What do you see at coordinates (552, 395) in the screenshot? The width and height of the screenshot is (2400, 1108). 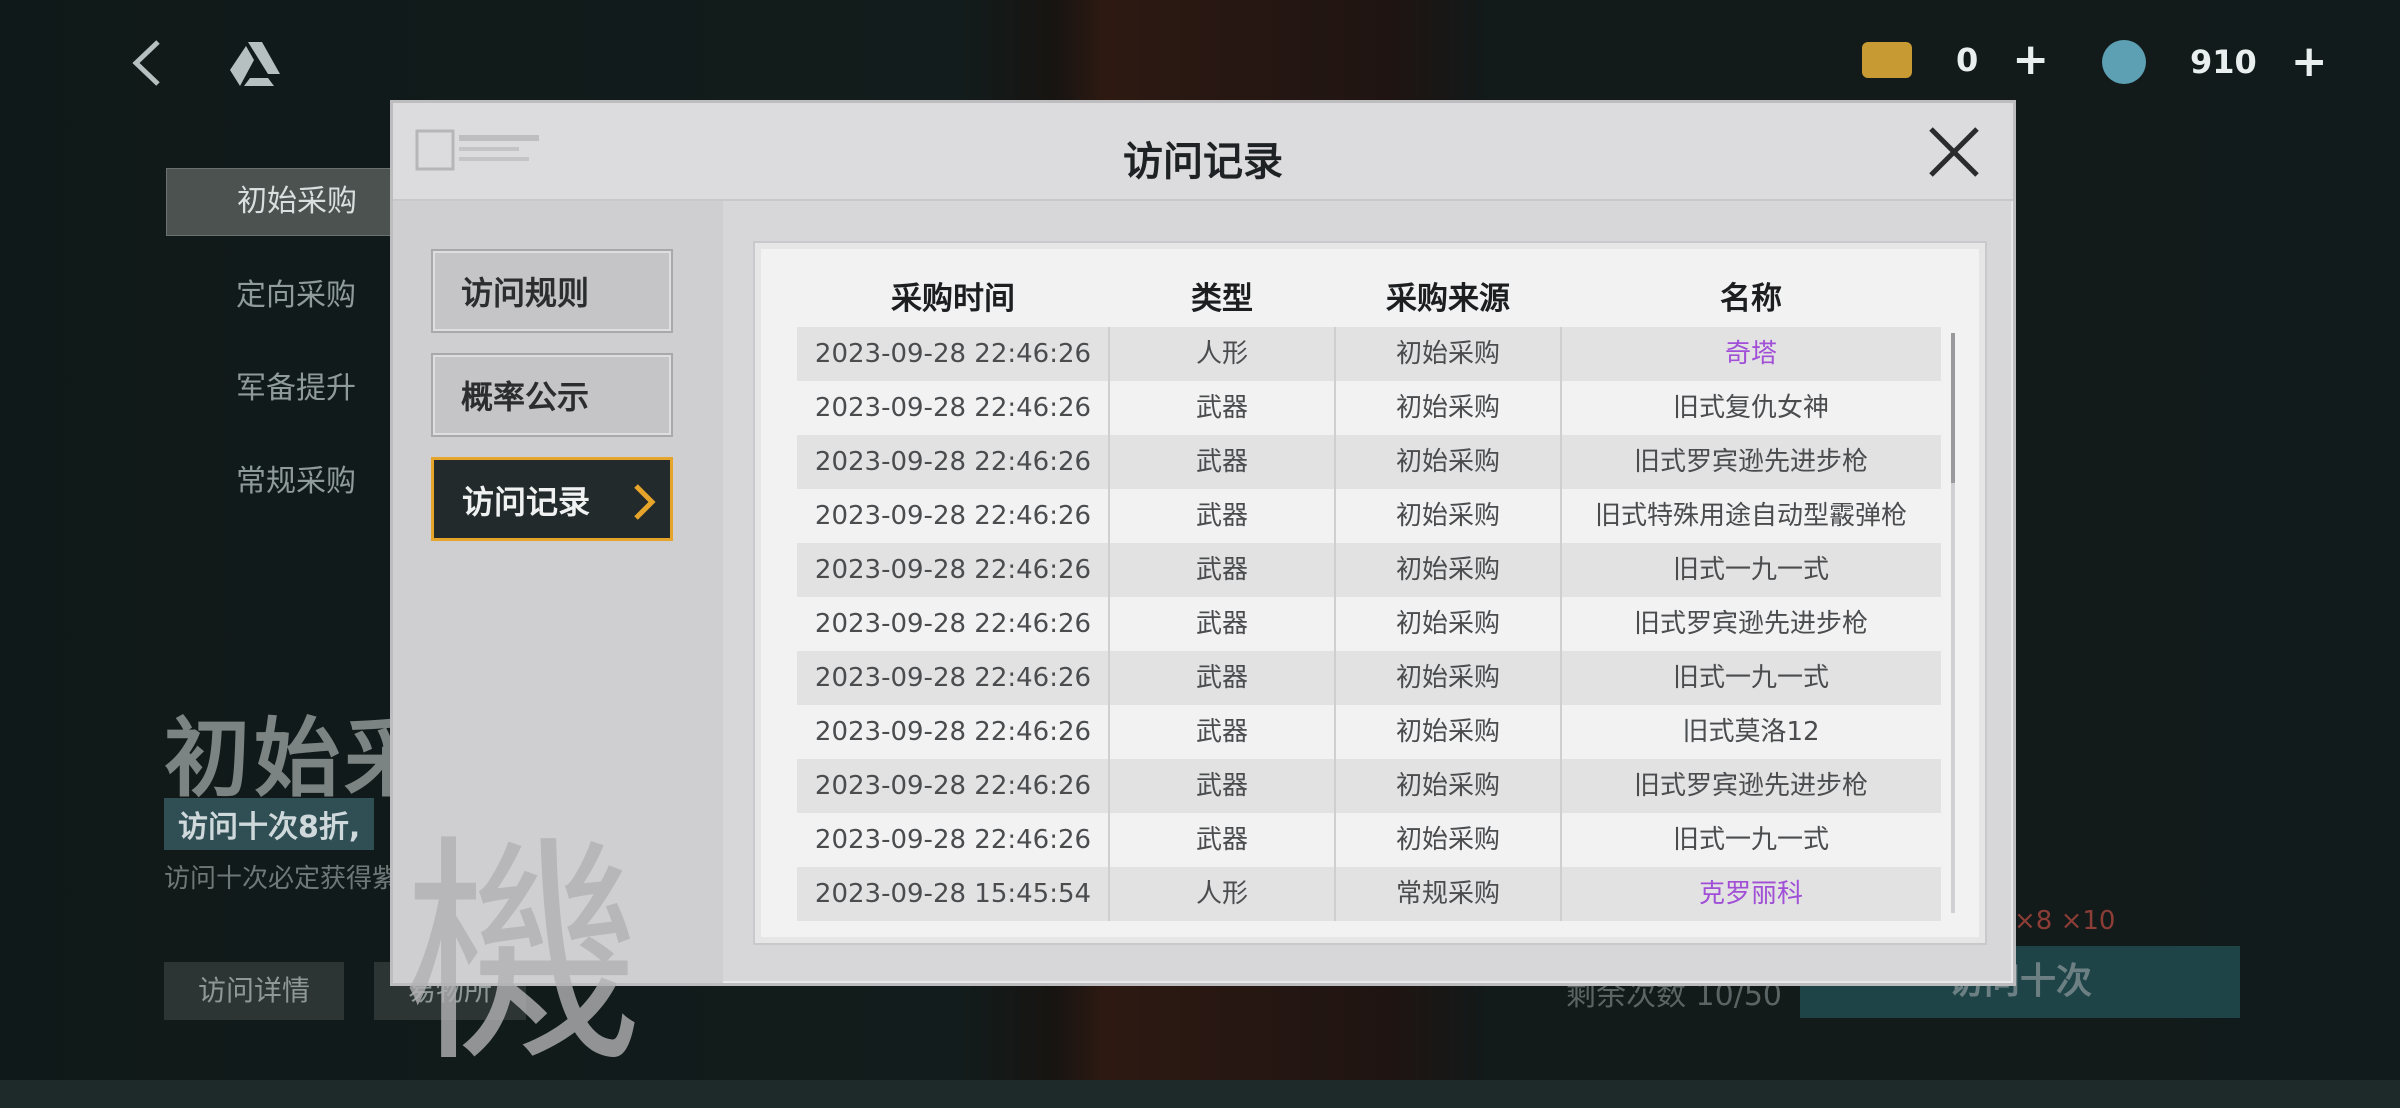 I see `tab-probability: 概率公示` at bounding box center [552, 395].